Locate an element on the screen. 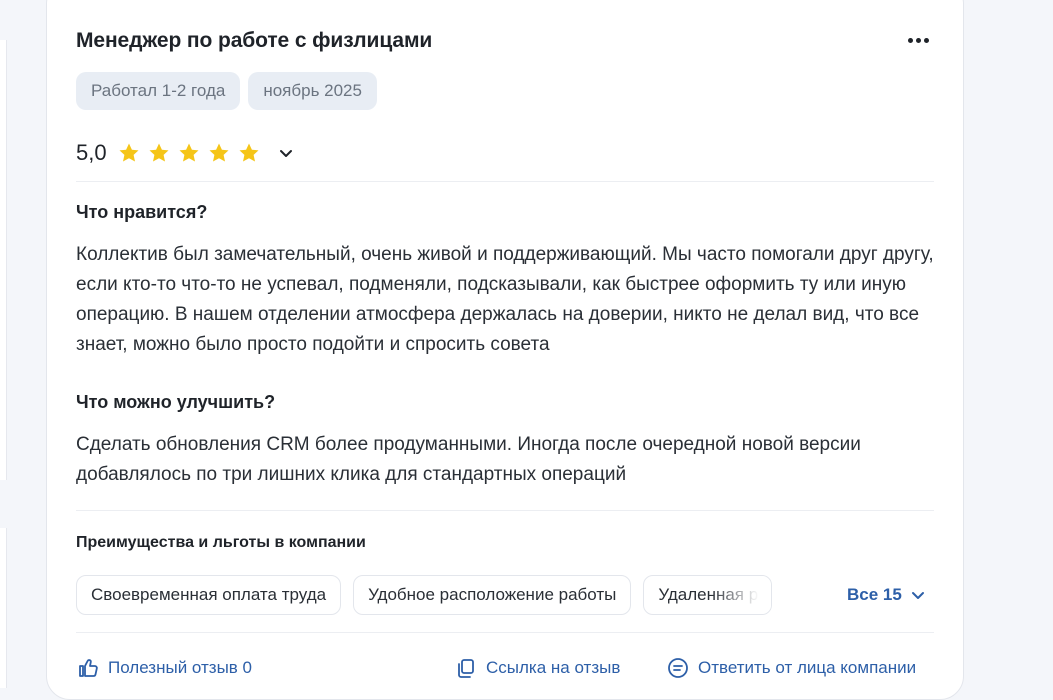 The image size is (1053, 700). adjacent-card-left-edge is located at coordinates (3, 260).